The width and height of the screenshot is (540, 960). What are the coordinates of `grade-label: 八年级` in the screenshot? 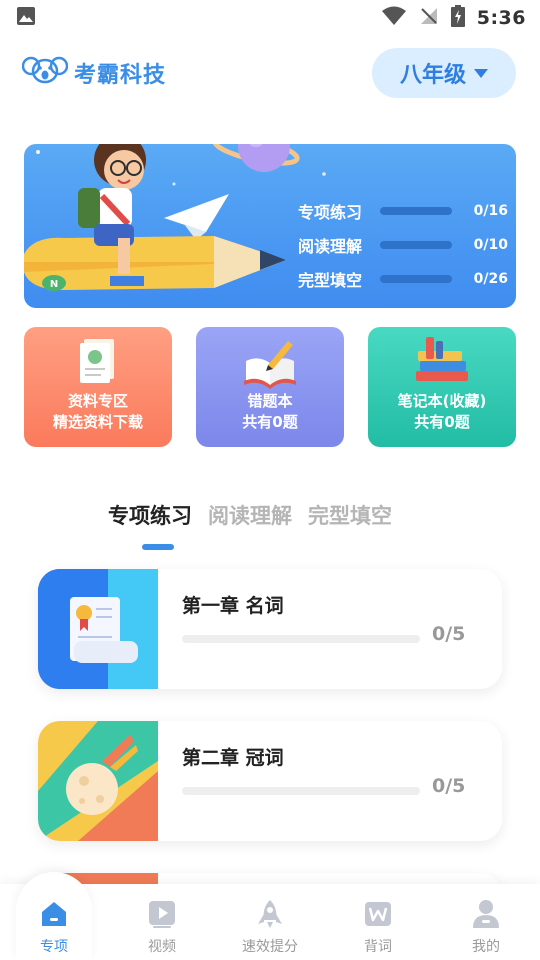 It's located at (432, 75).